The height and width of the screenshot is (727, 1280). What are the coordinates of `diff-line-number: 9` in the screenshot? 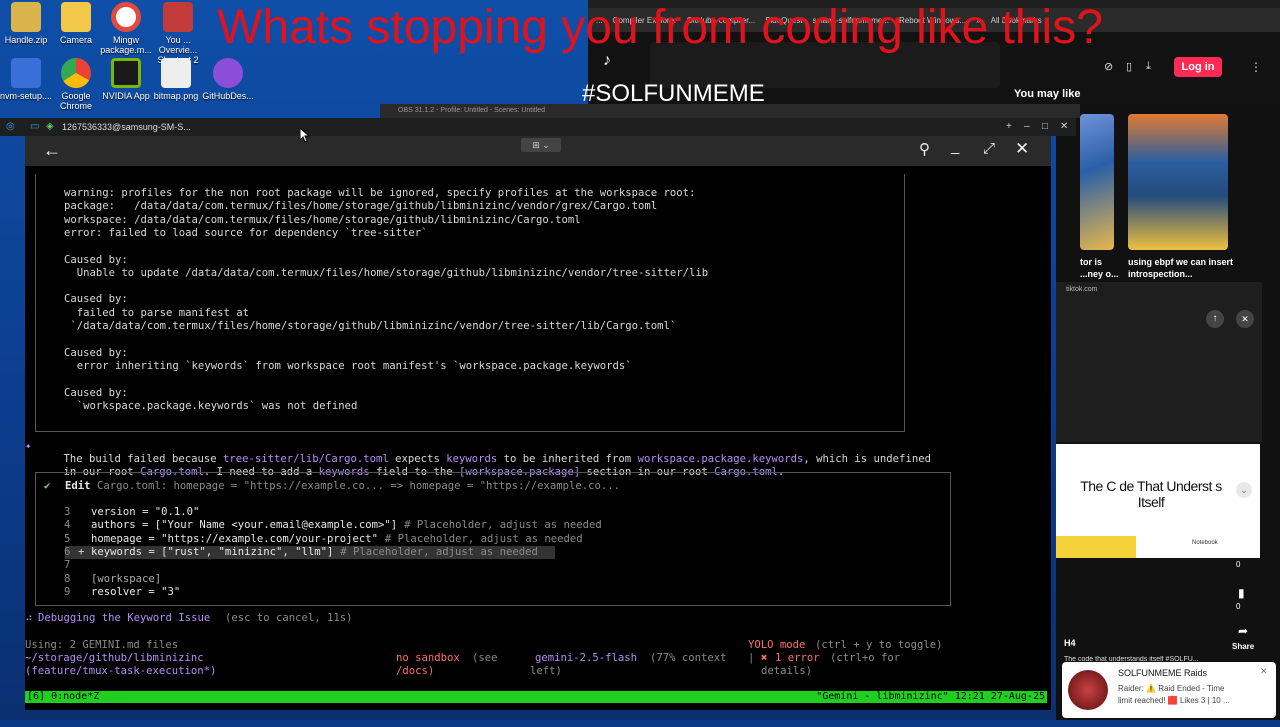 It's located at (67, 591).